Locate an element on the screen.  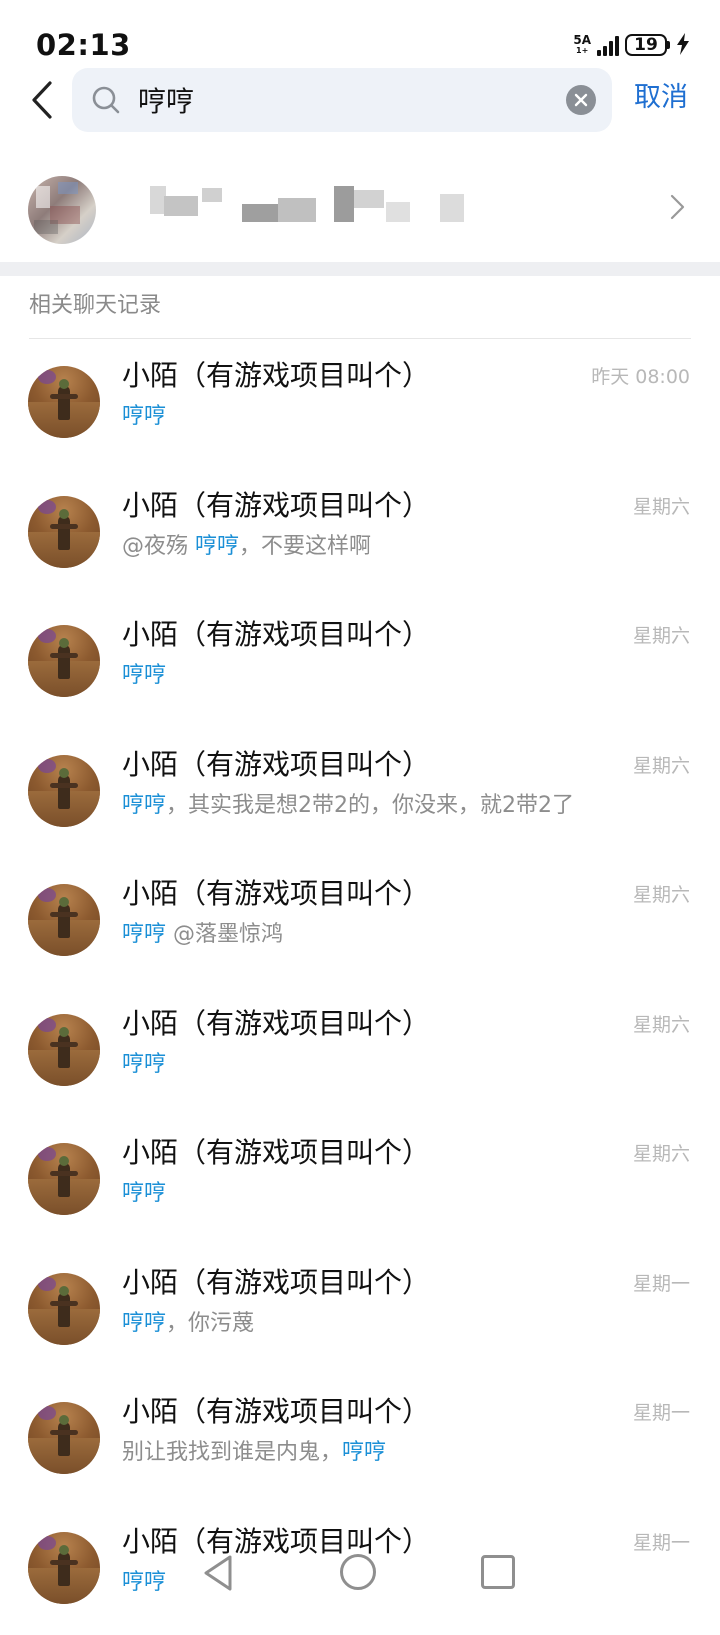
search-box is located at coordinates (342, 100).